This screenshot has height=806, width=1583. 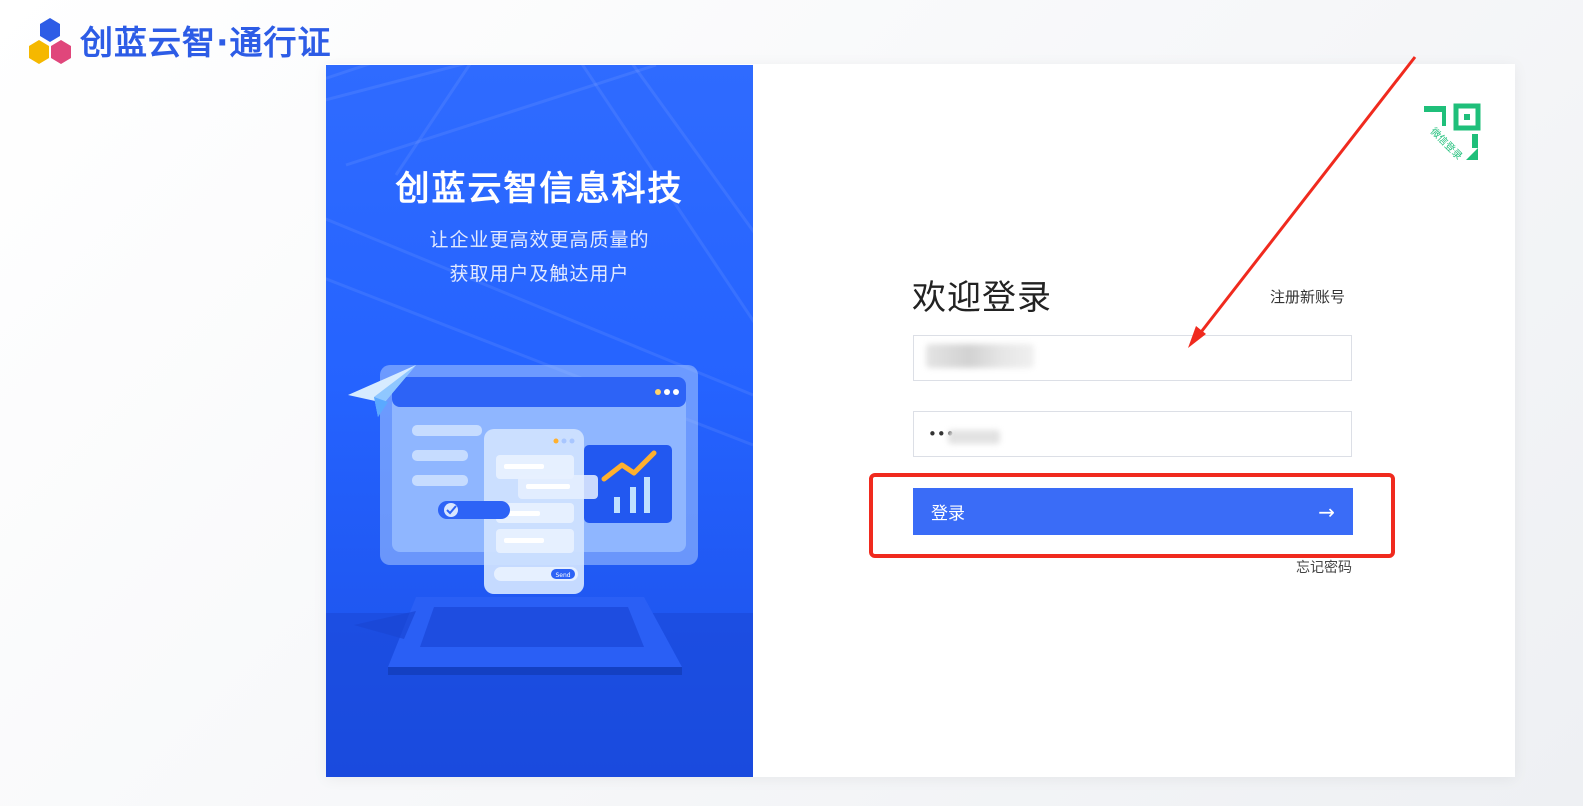 What do you see at coordinates (948, 514) in the screenshot?
I see `login-button-label: 登录` at bounding box center [948, 514].